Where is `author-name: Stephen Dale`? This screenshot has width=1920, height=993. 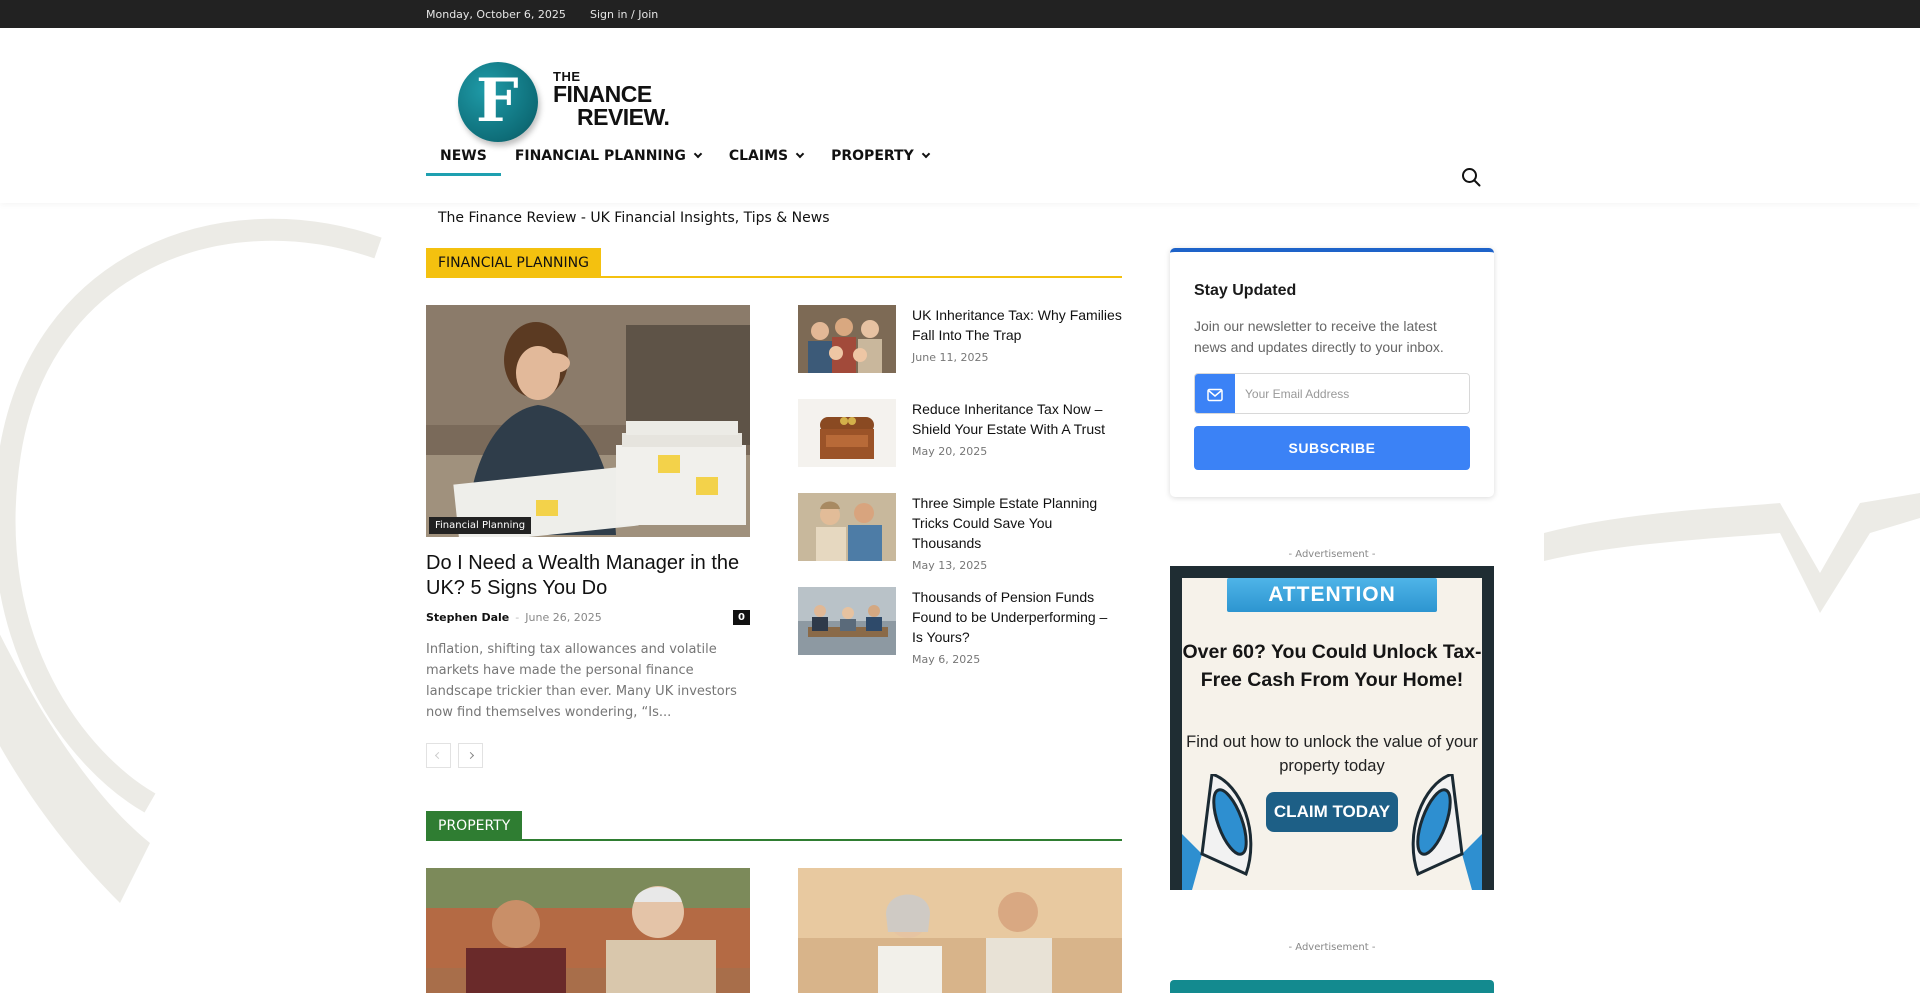
author-name: Stephen Dale is located at coordinates (467, 617).